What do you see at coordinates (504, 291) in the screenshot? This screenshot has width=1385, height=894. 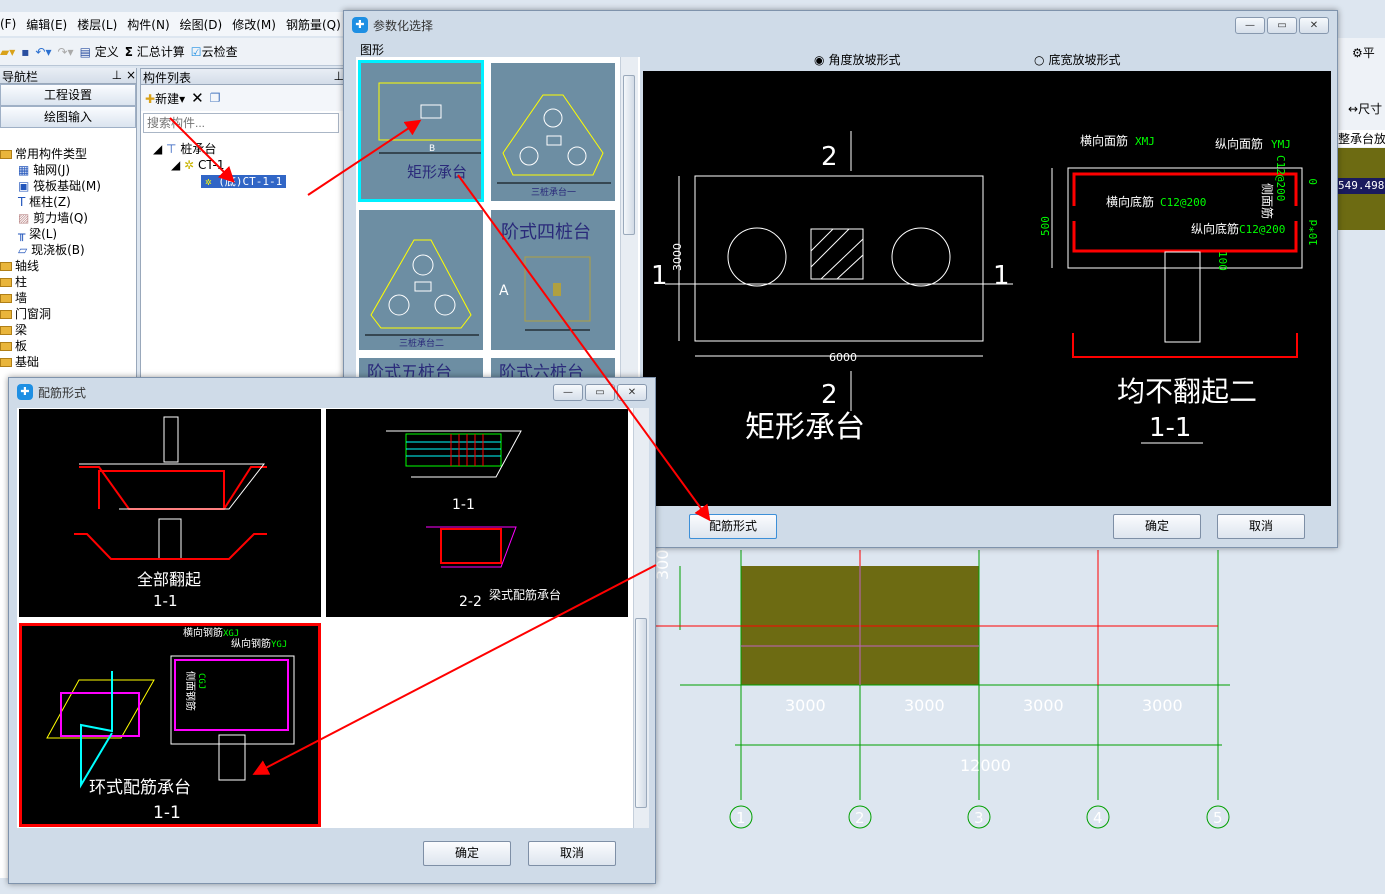 I see `dim-a: A` at bounding box center [504, 291].